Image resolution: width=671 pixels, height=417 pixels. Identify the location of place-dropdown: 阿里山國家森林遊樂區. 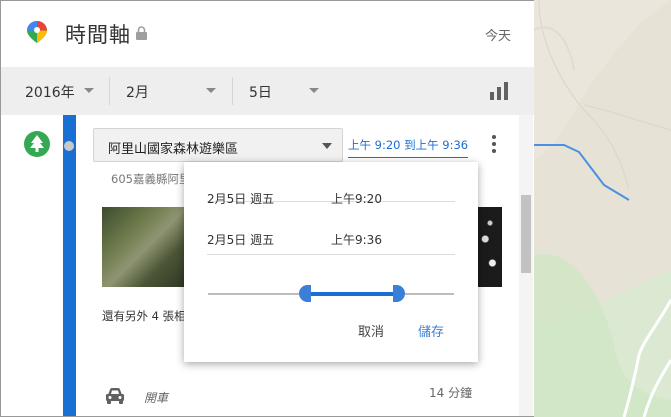
(218, 145).